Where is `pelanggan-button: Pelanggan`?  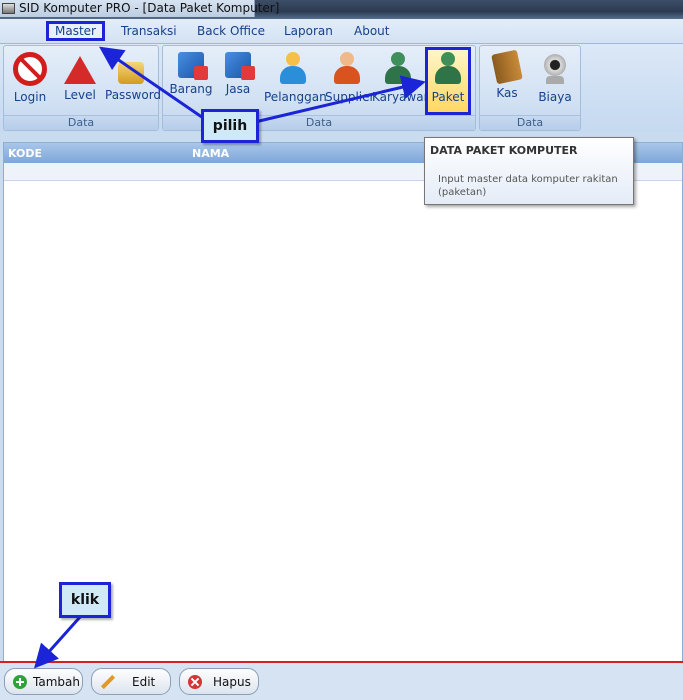
pelanggan-button: Pelanggan is located at coordinates (295, 81).